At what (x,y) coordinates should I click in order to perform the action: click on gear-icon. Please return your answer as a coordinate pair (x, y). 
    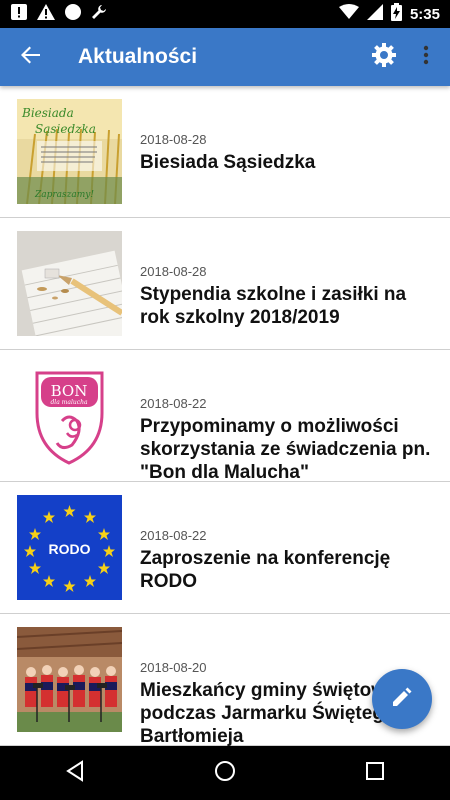
    Looking at the image, I should click on (384, 57).